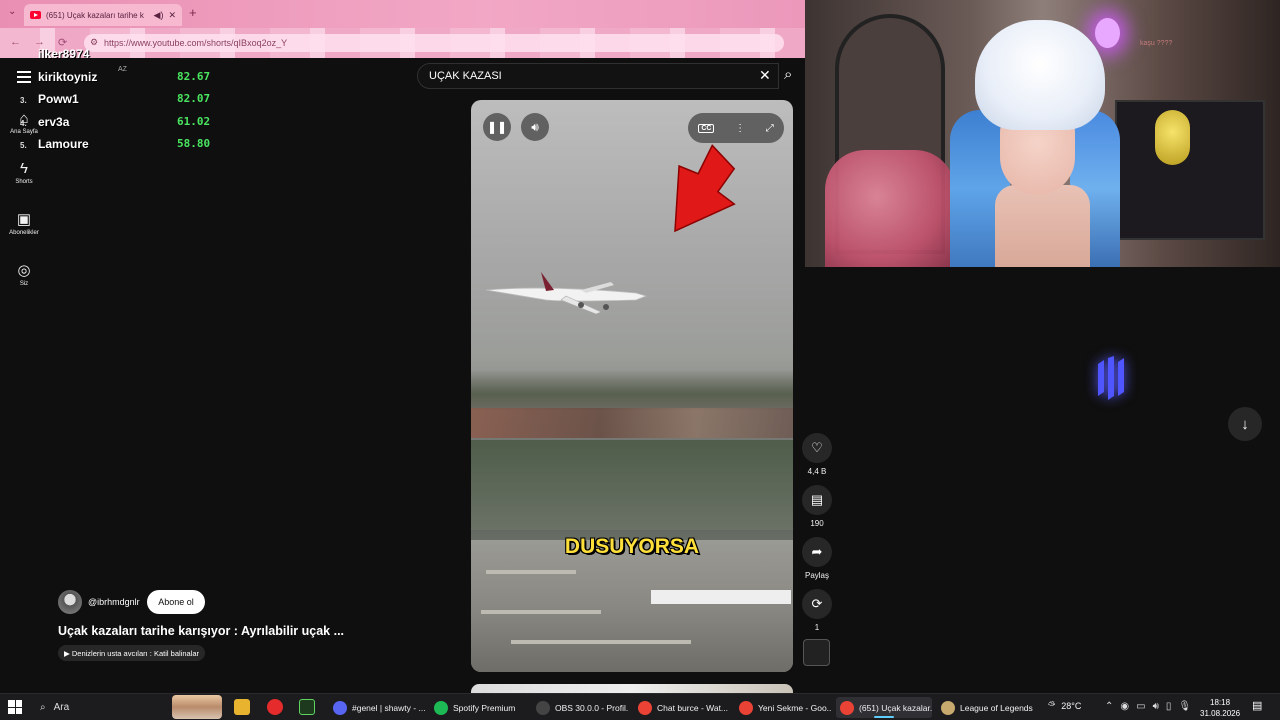 Image resolution: width=1280 pixels, height=720 pixels. Describe the element at coordinates (64, 54) in the screenshot. I see `leaderboard-name: ilker8974` at that location.